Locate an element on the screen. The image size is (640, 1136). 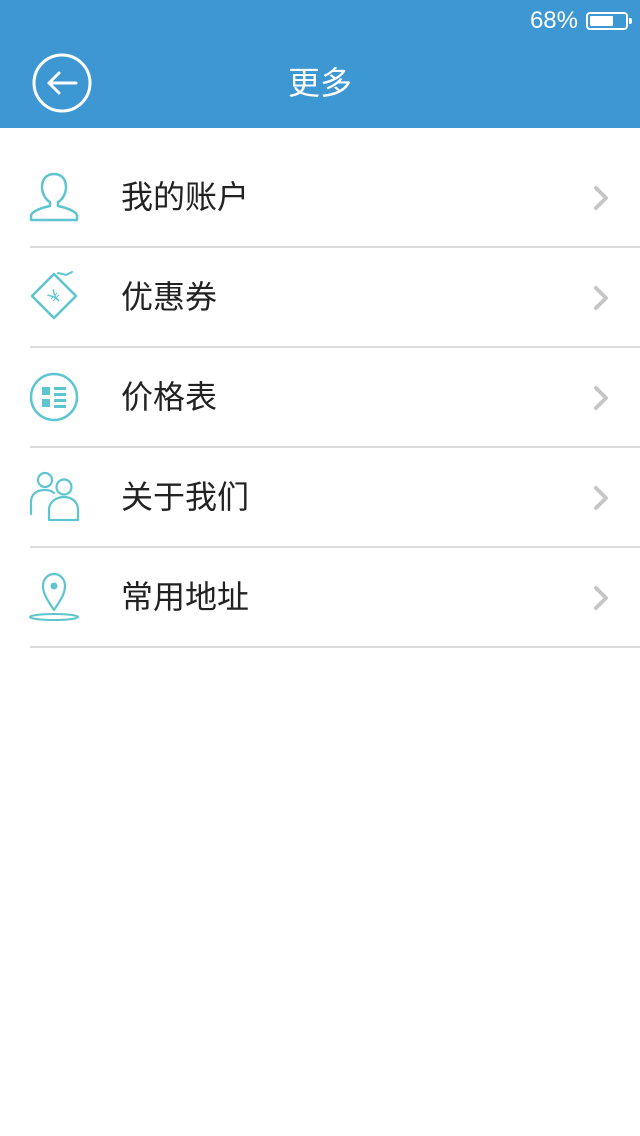
location-pin-icon is located at coordinates (54, 596).